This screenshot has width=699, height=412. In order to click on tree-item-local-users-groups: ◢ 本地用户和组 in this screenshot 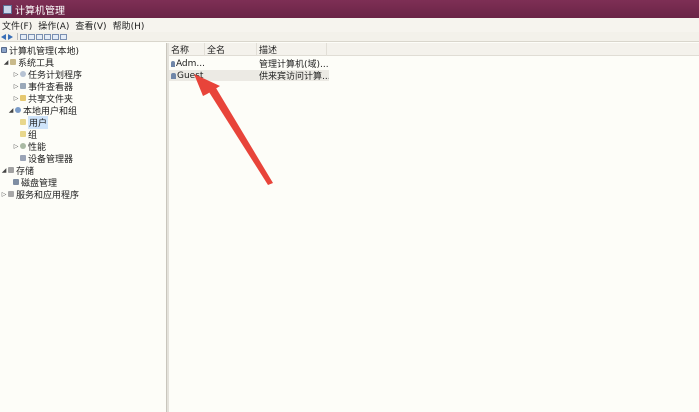, I will do `click(42, 110)`.